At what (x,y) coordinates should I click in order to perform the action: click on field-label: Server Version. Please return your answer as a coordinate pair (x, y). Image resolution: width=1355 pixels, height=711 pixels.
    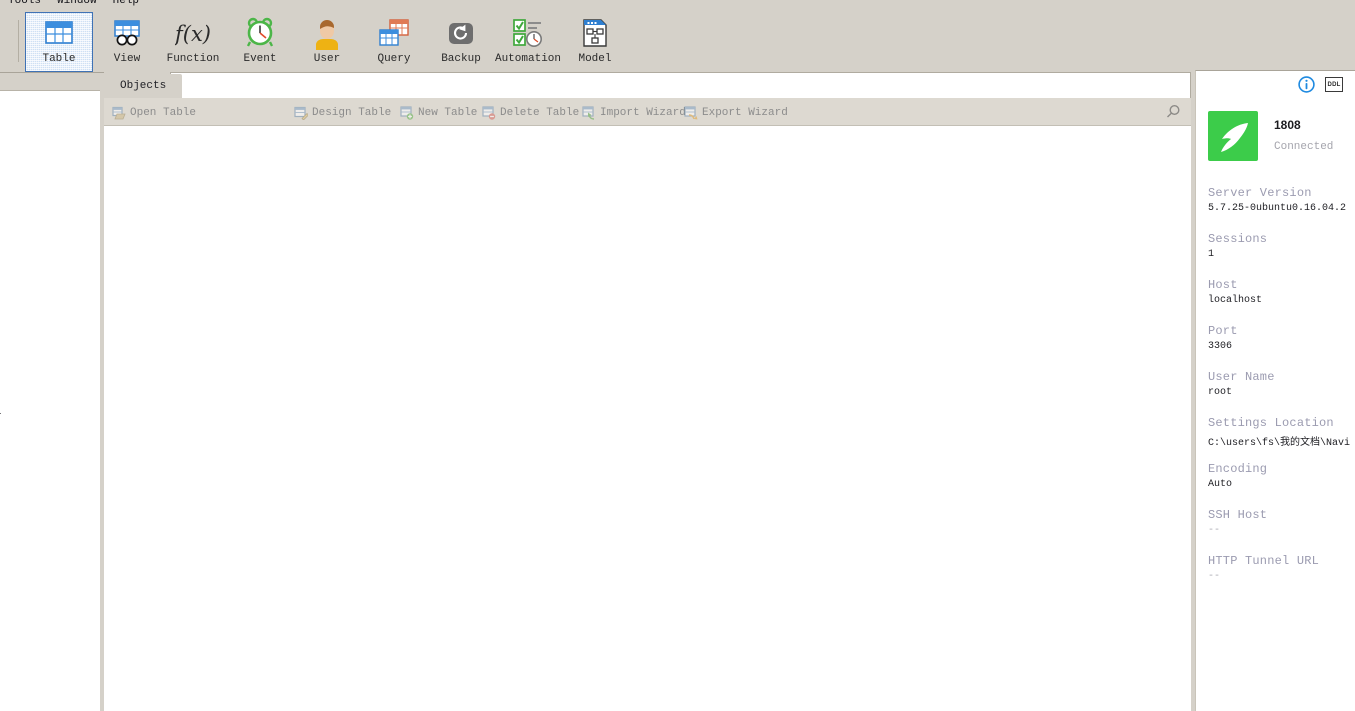
    Looking at the image, I should click on (1260, 193).